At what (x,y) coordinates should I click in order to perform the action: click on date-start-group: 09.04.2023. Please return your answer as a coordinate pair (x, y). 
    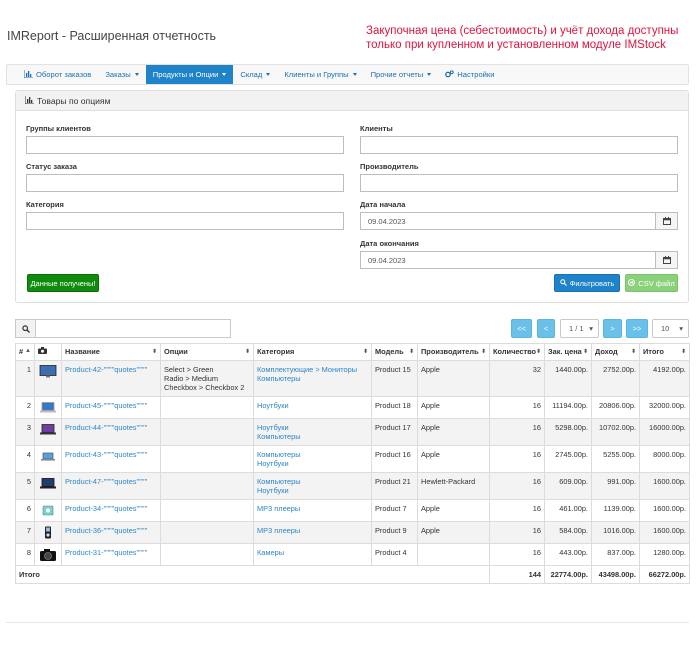
    Looking at the image, I should click on (519, 221).